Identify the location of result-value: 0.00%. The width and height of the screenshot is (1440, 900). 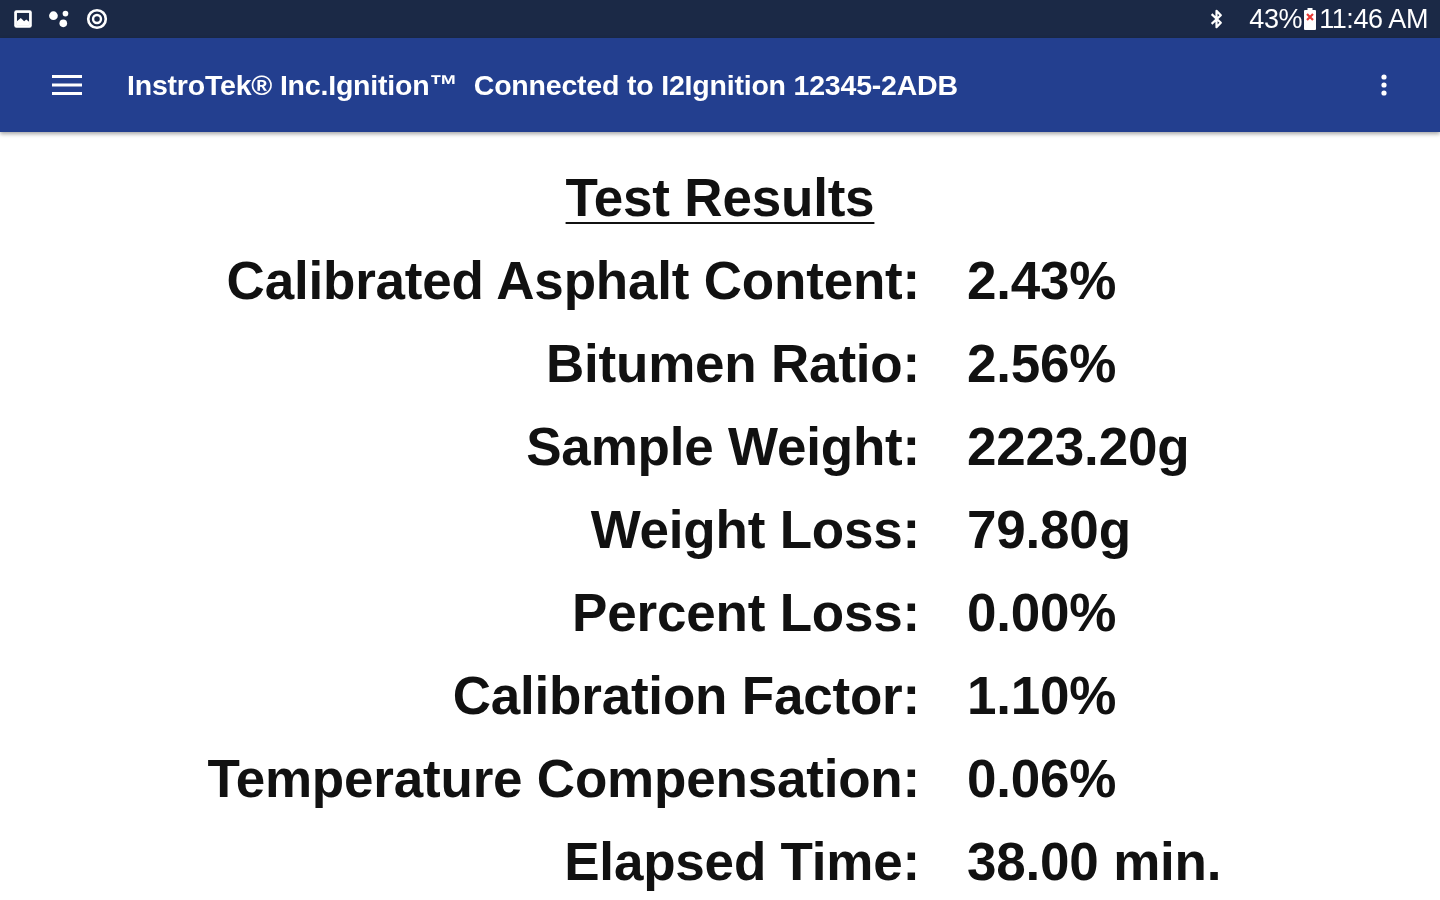
(1042, 613).